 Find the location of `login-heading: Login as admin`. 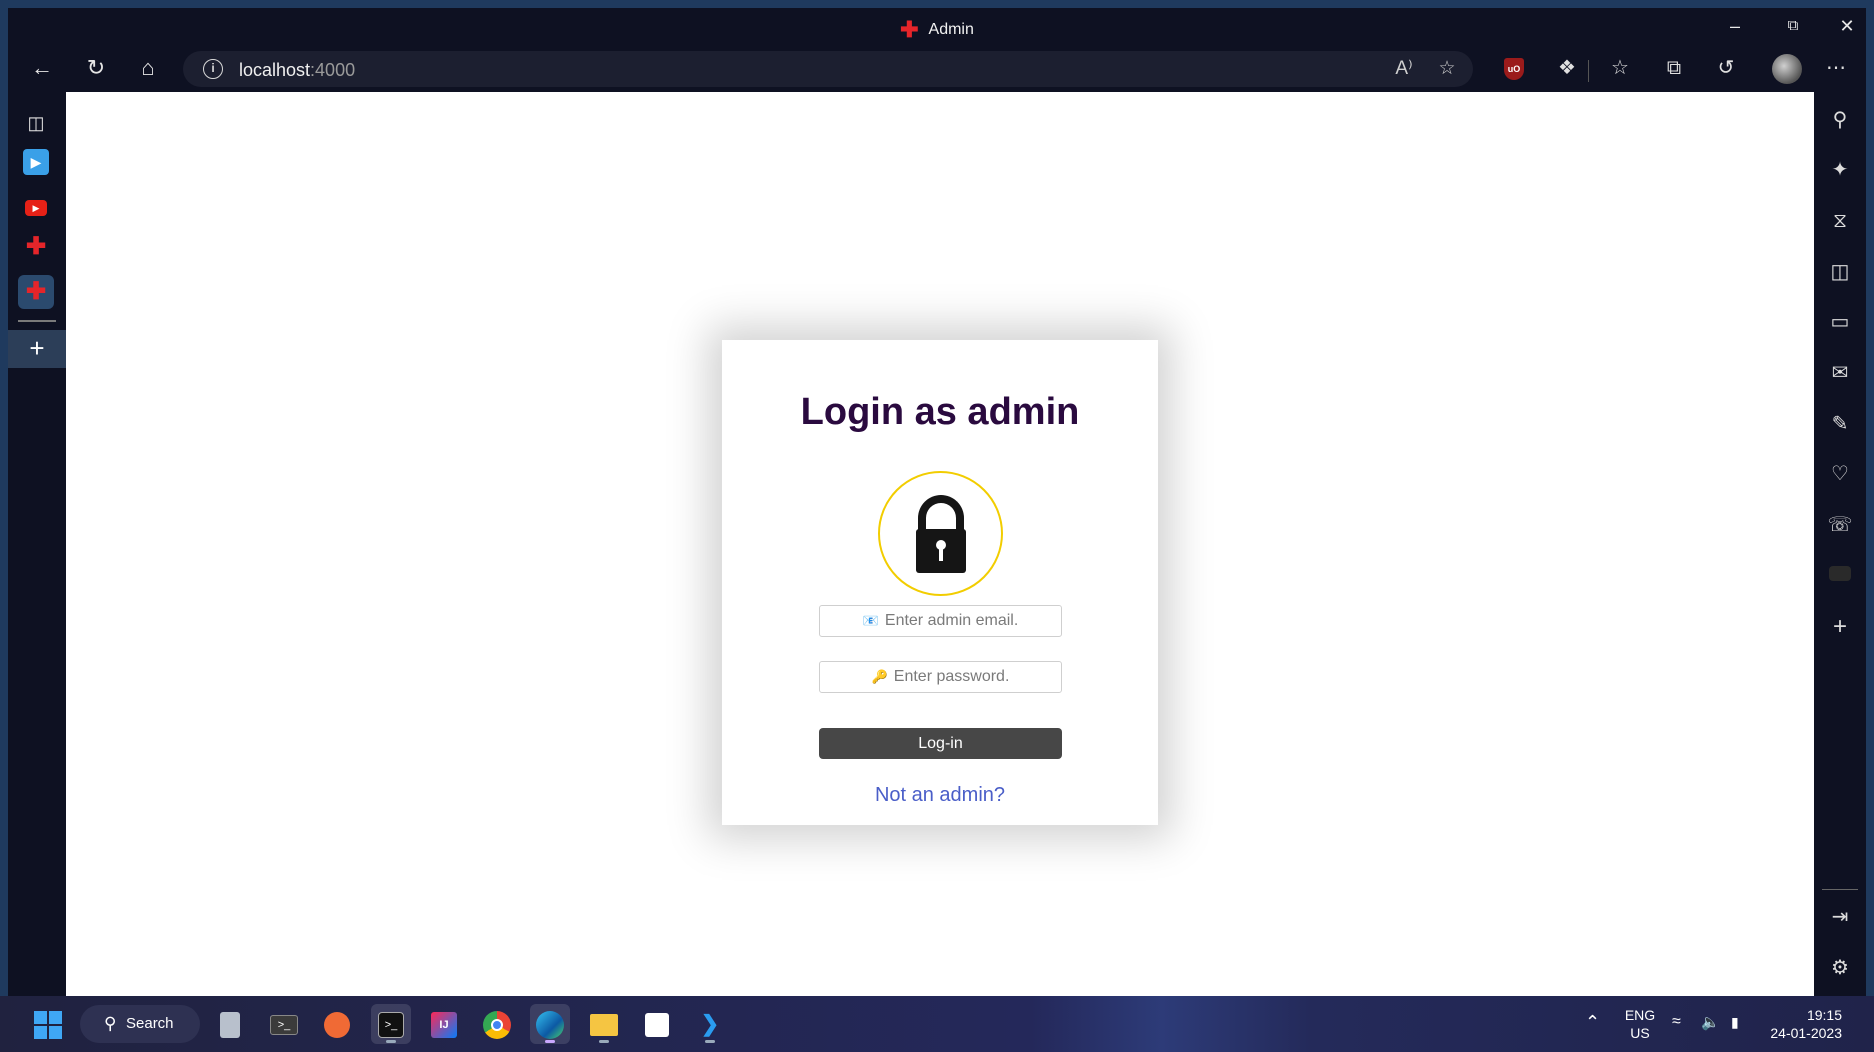

login-heading: Login as admin is located at coordinates (940, 412).